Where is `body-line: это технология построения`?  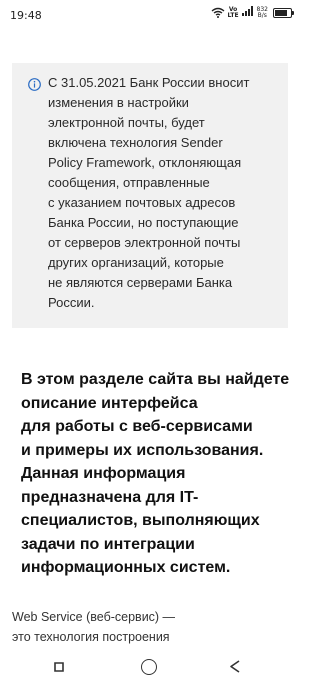 body-line: это технология построения is located at coordinates (91, 636).